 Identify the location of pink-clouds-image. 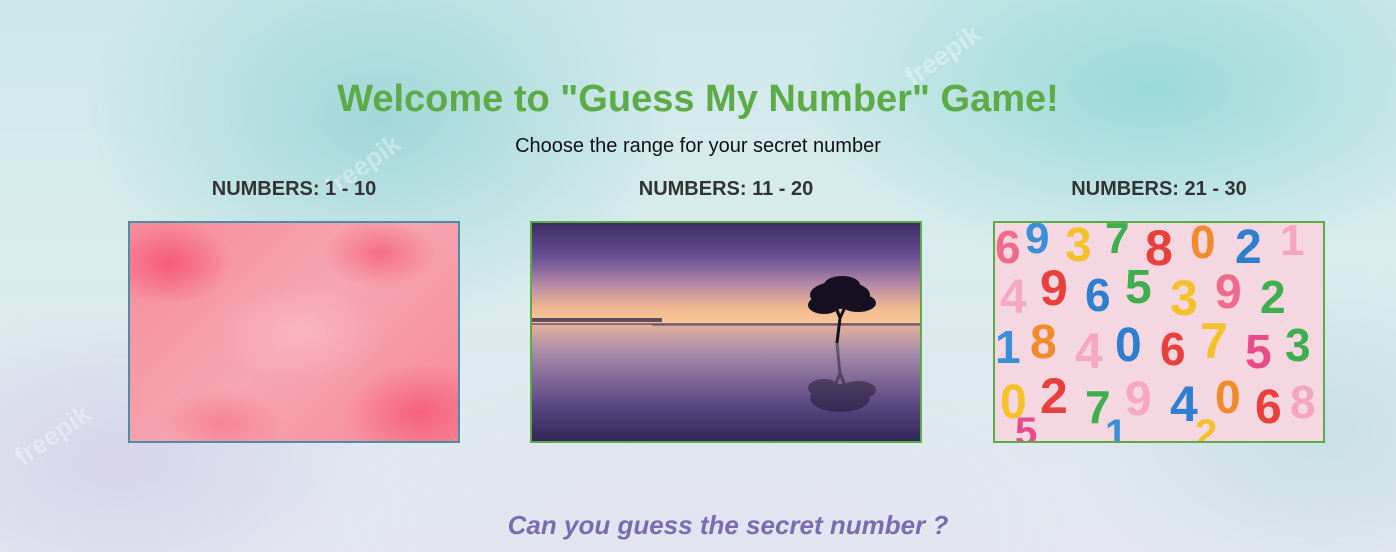
(294, 332).